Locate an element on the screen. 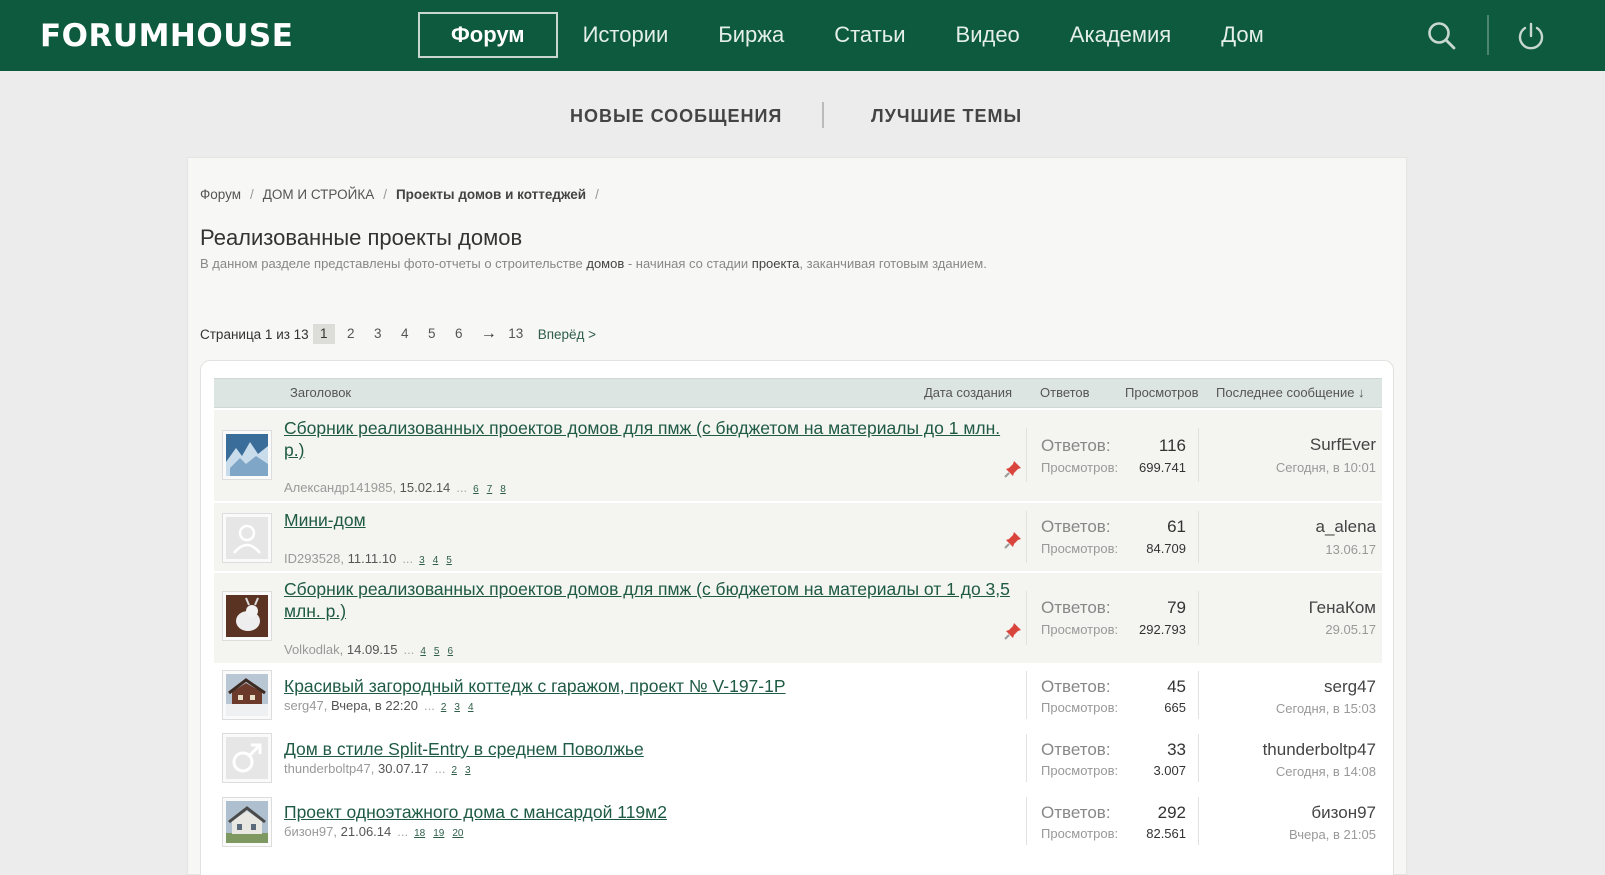 The image size is (1605, 875). nav-item-forum: Форум is located at coordinates (488, 35).